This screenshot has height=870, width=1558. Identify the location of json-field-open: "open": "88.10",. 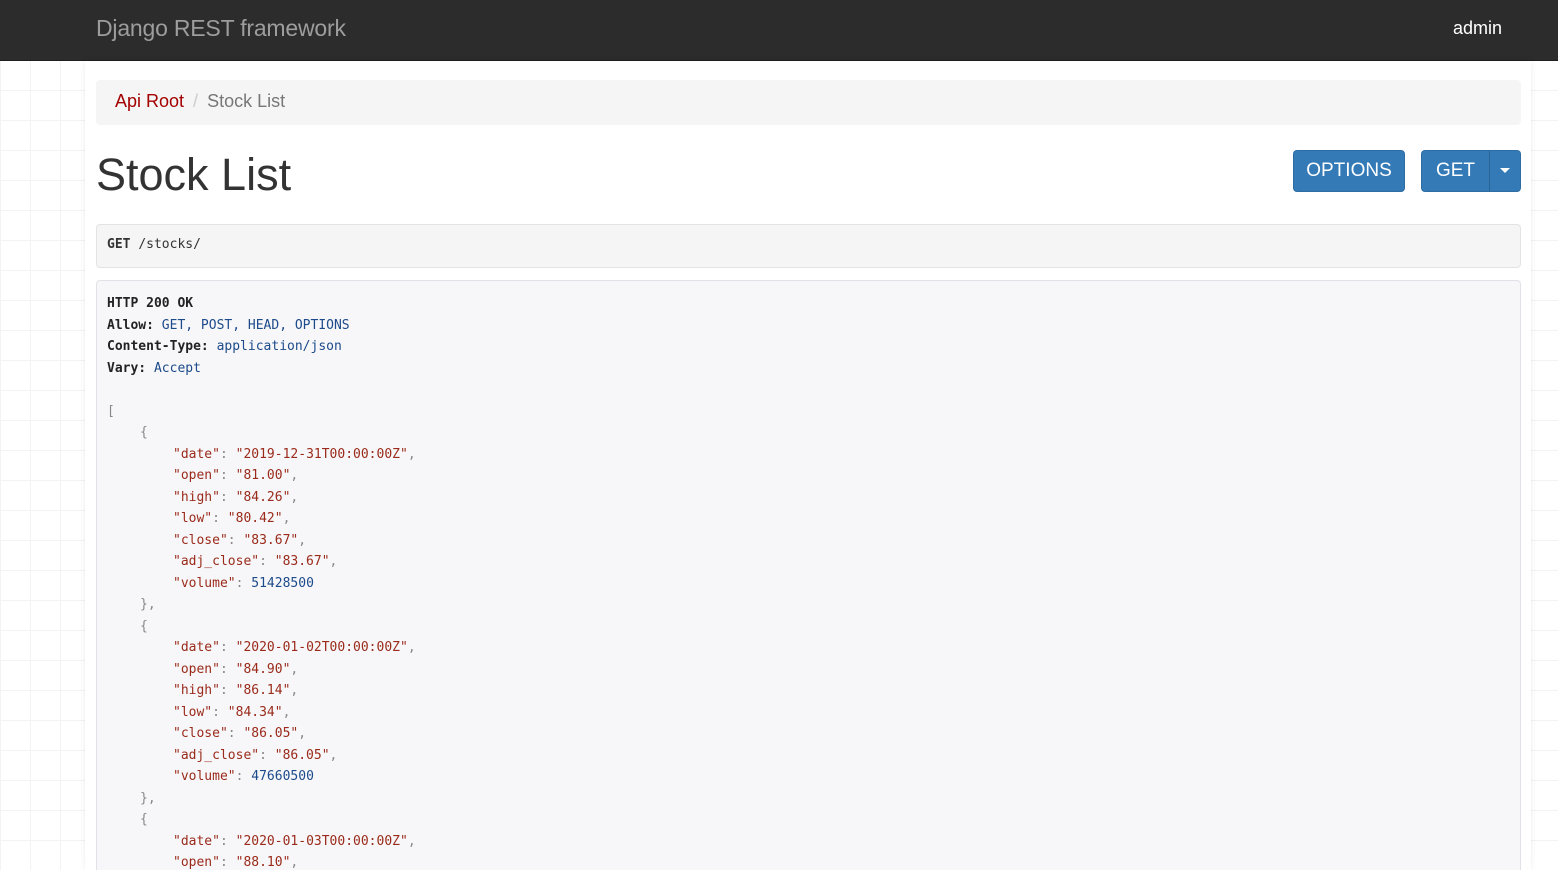
(236, 862).